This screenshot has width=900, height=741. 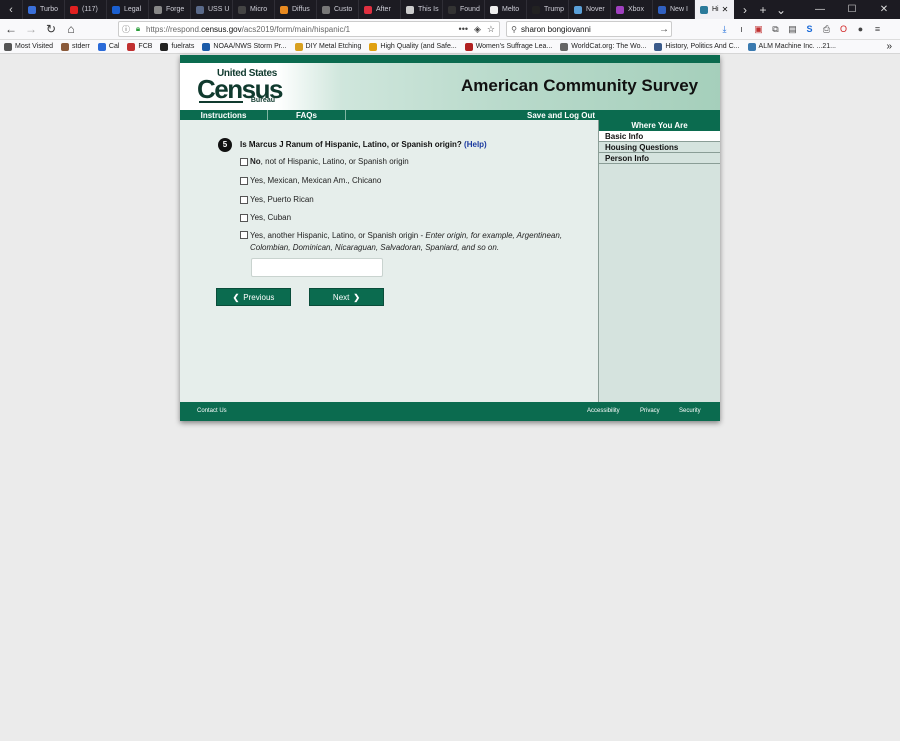 What do you see at coordinates (177, 46) in the screenshot?
I see `bookmark-item: fuelrats` at bounding box center [177, 46].